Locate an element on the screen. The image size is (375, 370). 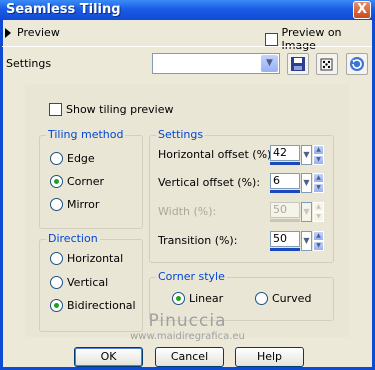
width-spinner: 50 ▼ ▲ ▼ is located at coordinates (297, 213).